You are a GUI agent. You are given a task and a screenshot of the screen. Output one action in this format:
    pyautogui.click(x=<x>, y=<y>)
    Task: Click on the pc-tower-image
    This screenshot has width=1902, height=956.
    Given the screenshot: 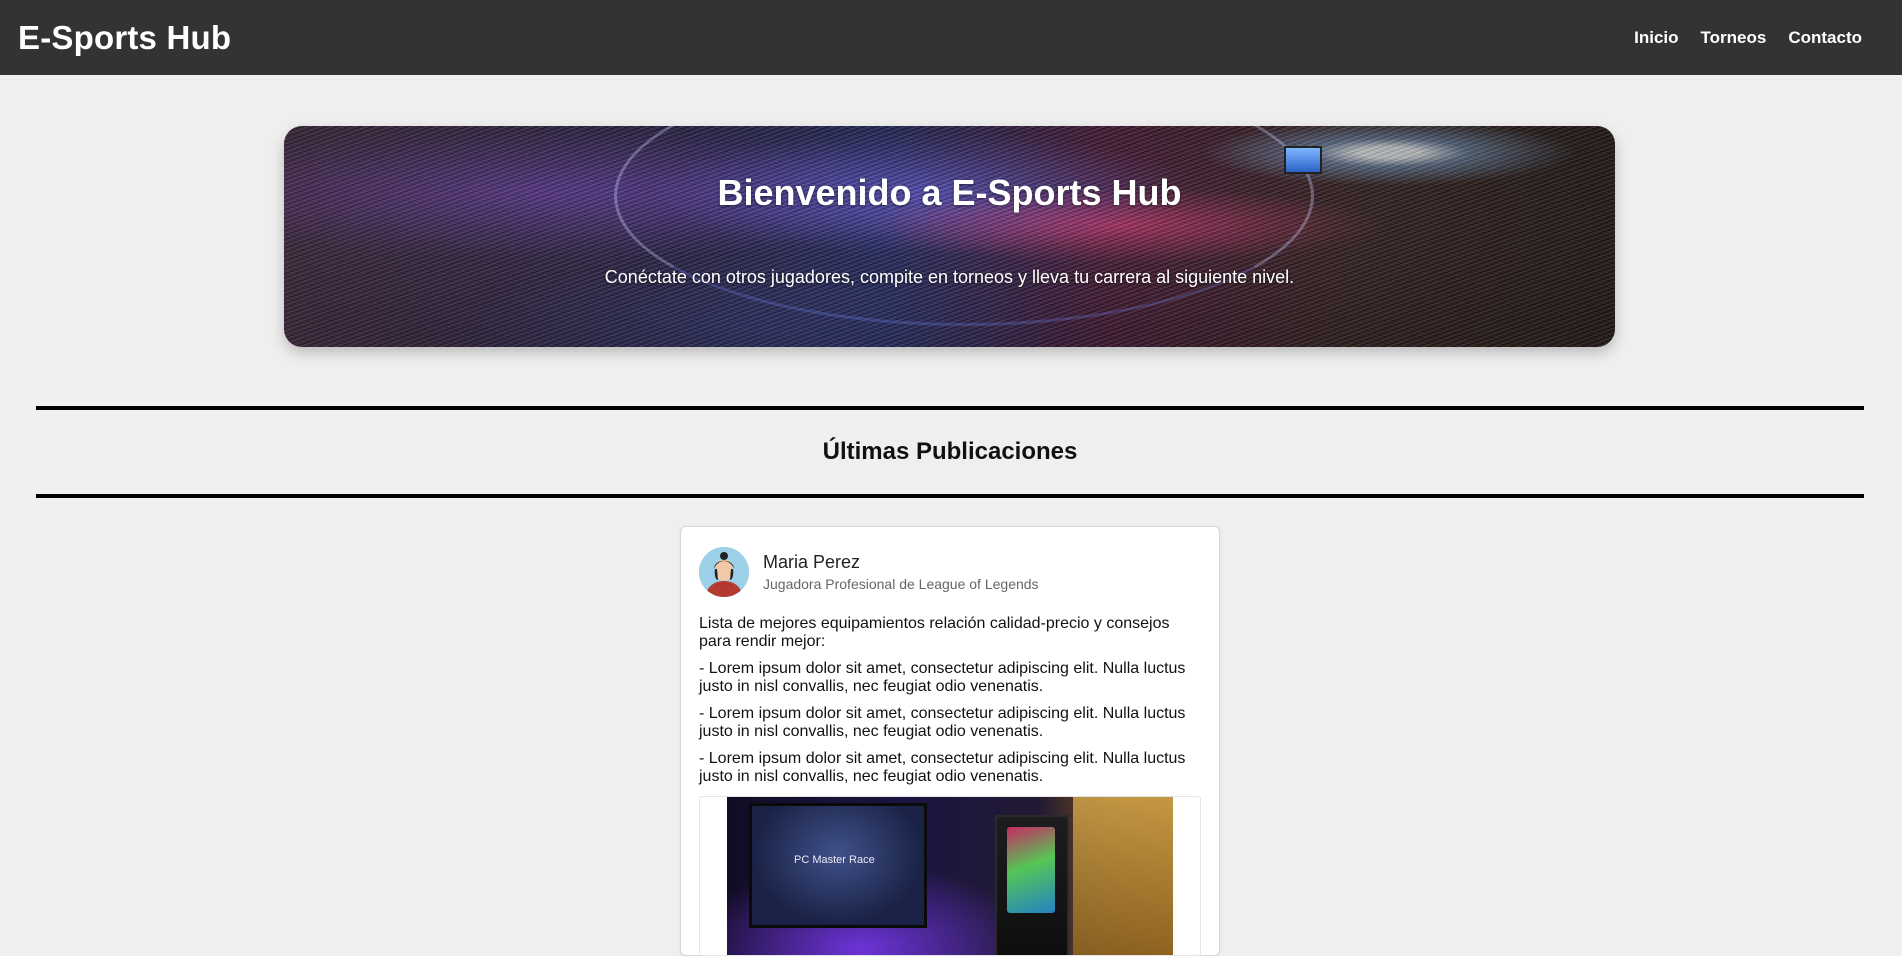 What is the action you would take?
    pyautogui.click(x=1032, y=885)
    